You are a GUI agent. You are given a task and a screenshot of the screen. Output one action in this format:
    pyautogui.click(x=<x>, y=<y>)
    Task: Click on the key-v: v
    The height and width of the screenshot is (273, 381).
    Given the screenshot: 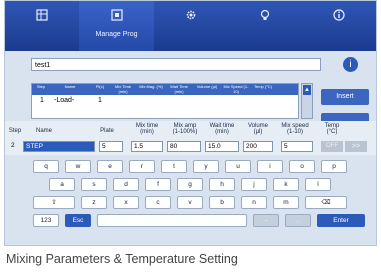 What is the action you would take?
    pyautogui.click(x=190, y=202)
    